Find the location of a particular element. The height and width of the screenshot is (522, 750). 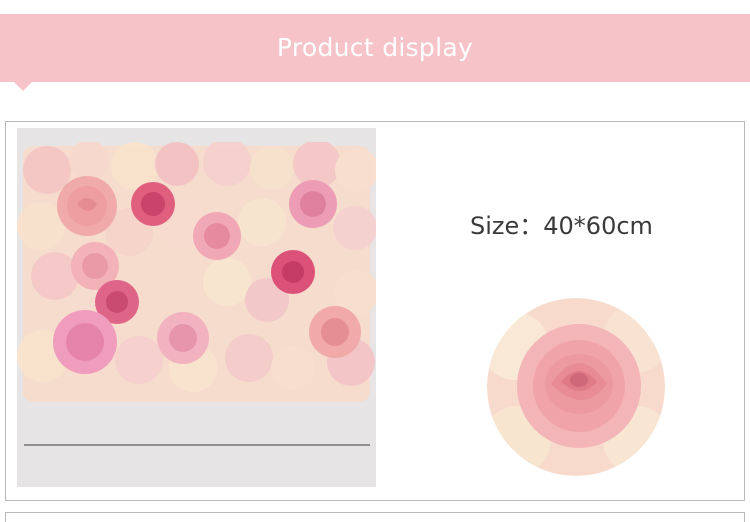

floor-line is located at coordinates (197, 445).